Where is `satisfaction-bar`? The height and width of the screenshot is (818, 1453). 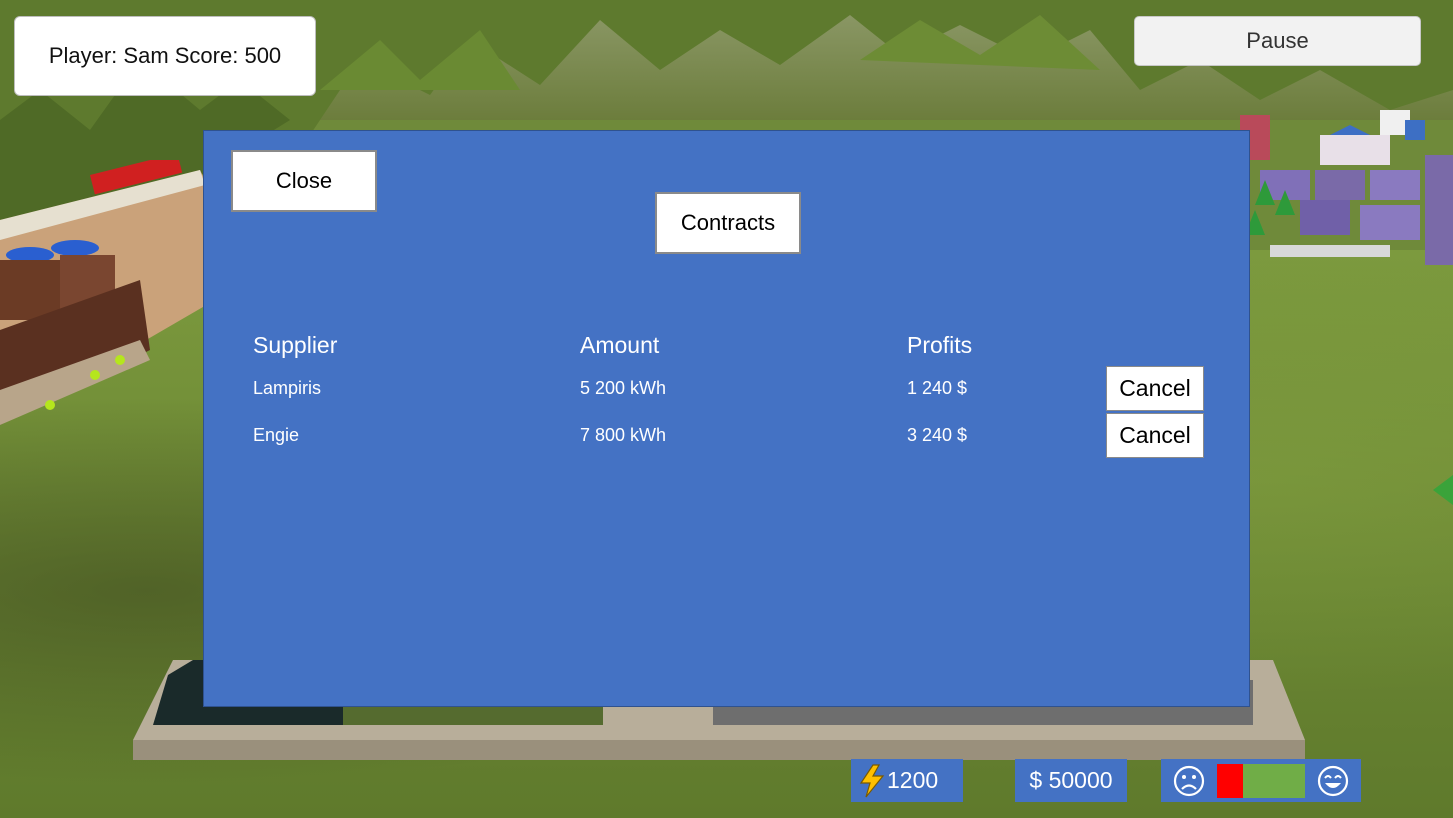 satisfaction-bar is located at coordinates (1261, 780).